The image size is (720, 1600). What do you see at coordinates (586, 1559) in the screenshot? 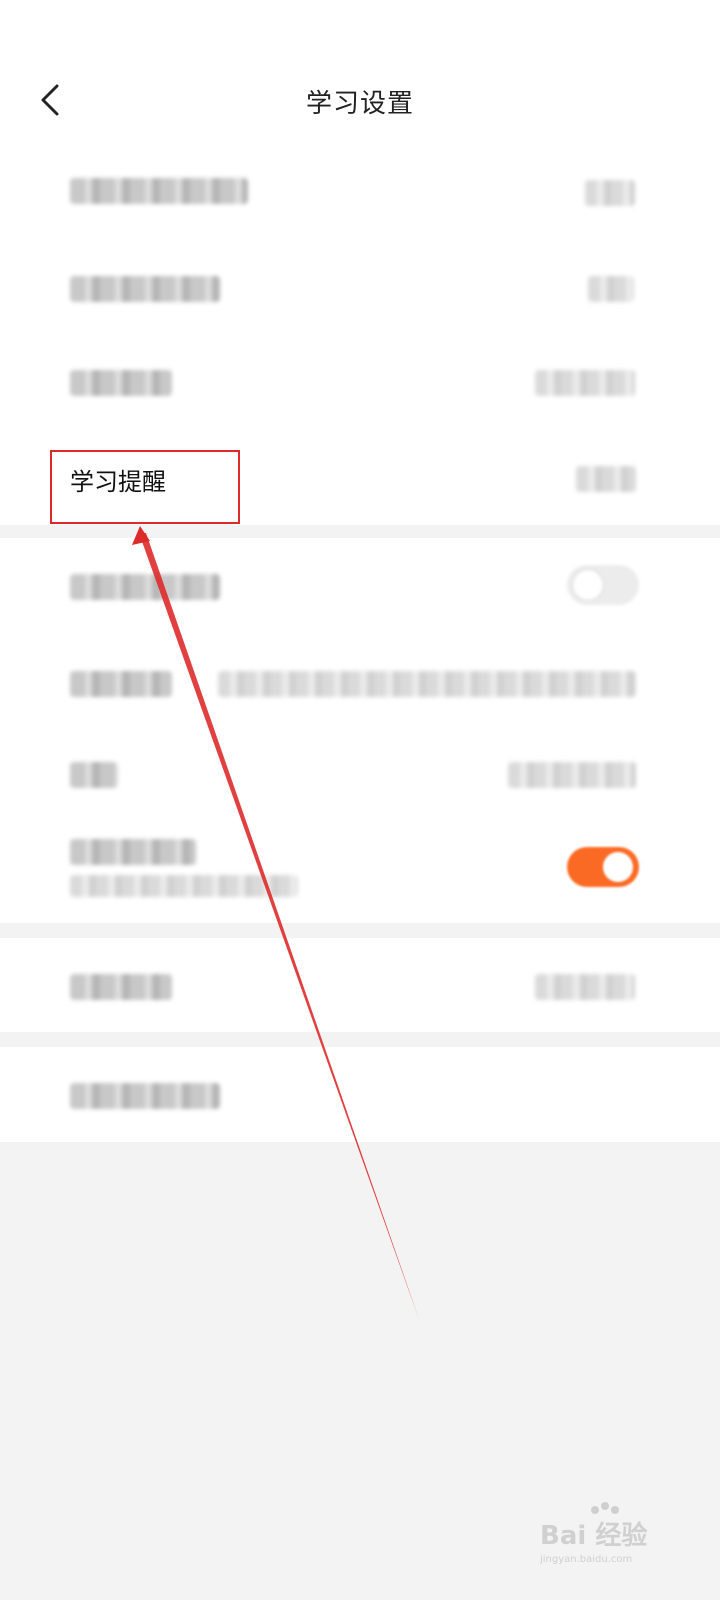
I see `svg-text: jingyan.baidu.com` at bounding box center [586, 1559].